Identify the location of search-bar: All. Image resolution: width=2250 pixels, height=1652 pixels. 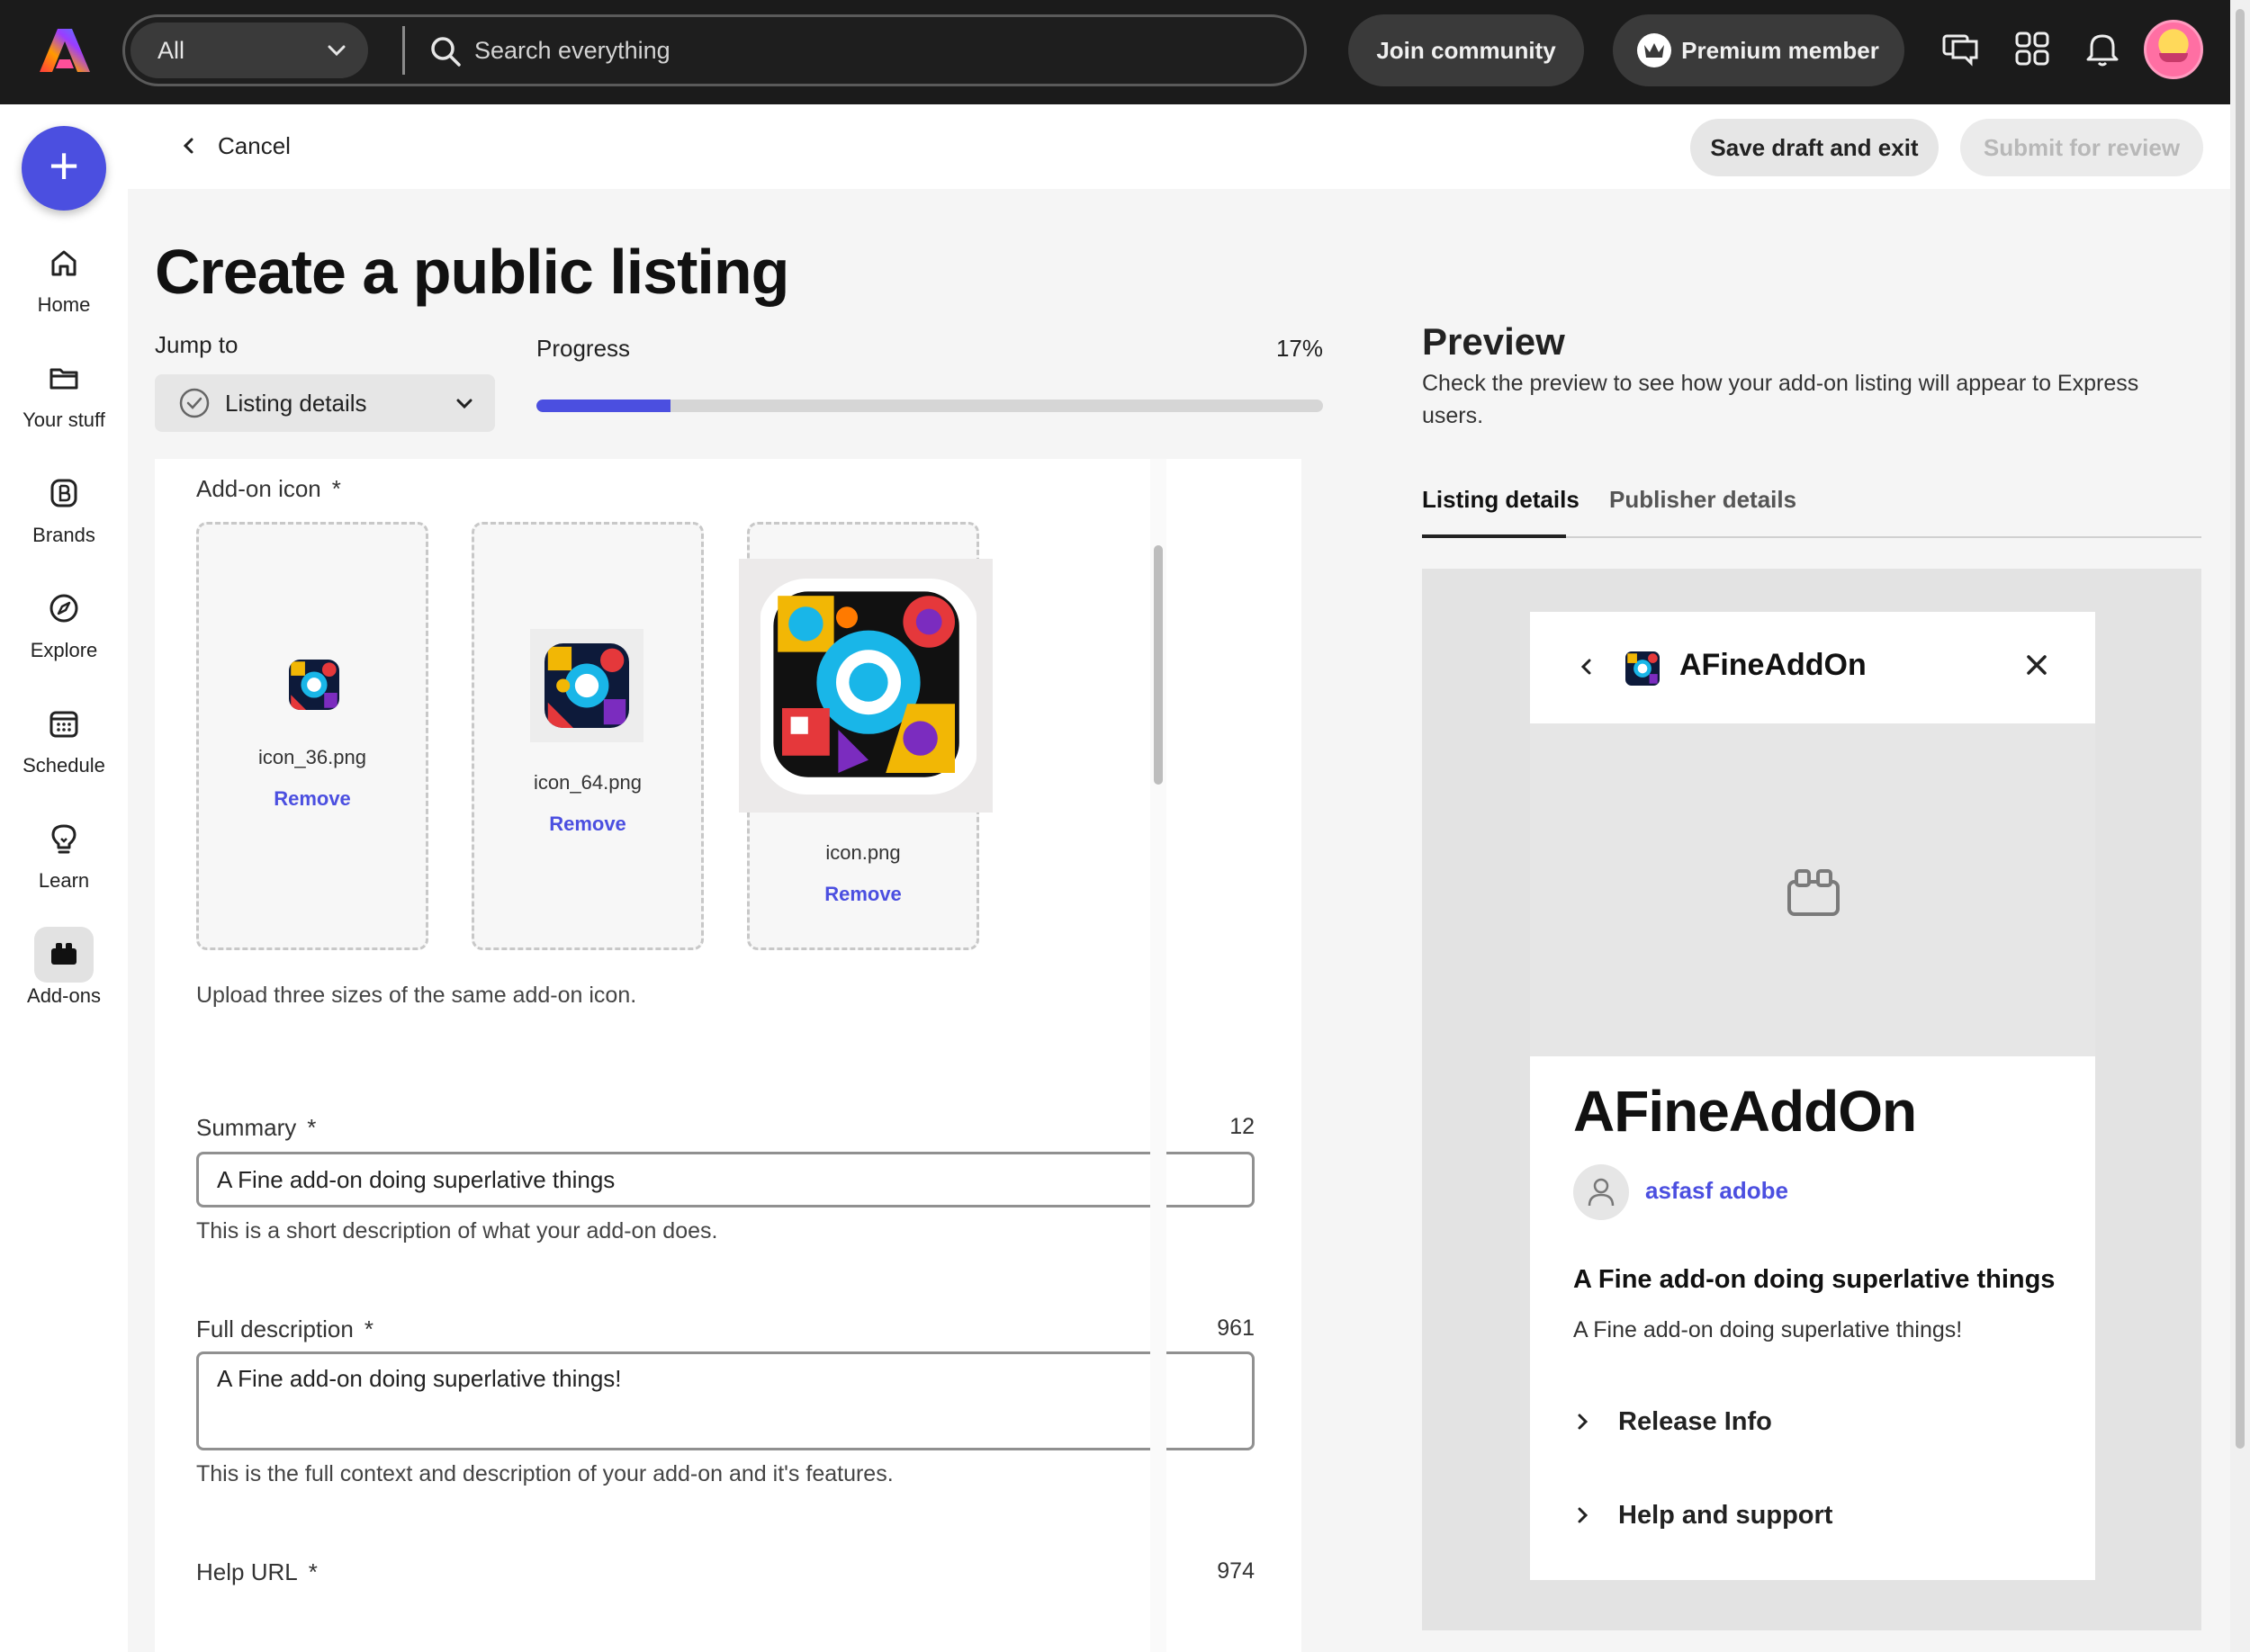
(714, 50).